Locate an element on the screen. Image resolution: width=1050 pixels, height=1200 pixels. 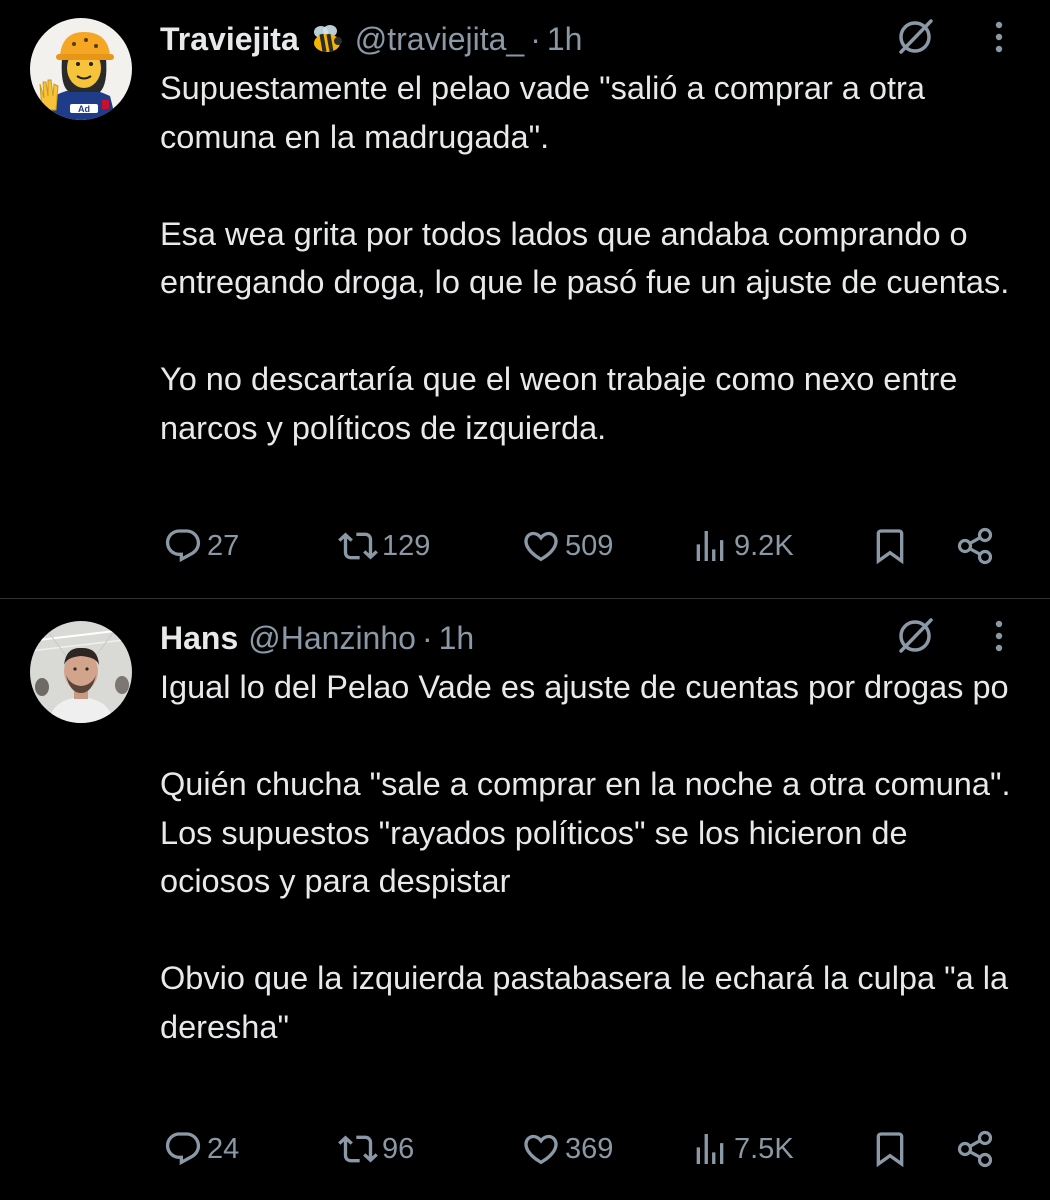
retweet-button: 96 is located at coordinates (376, 1149).